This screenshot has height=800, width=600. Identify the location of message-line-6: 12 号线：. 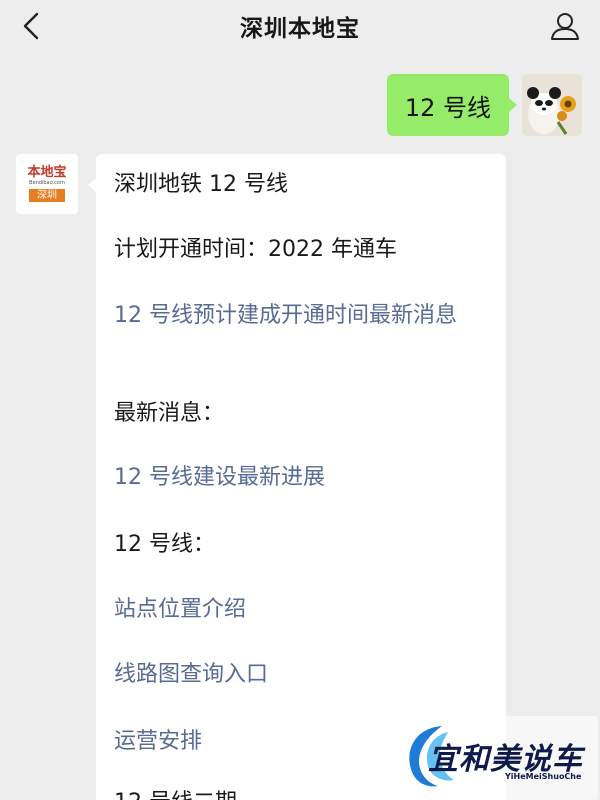
(164, 544).